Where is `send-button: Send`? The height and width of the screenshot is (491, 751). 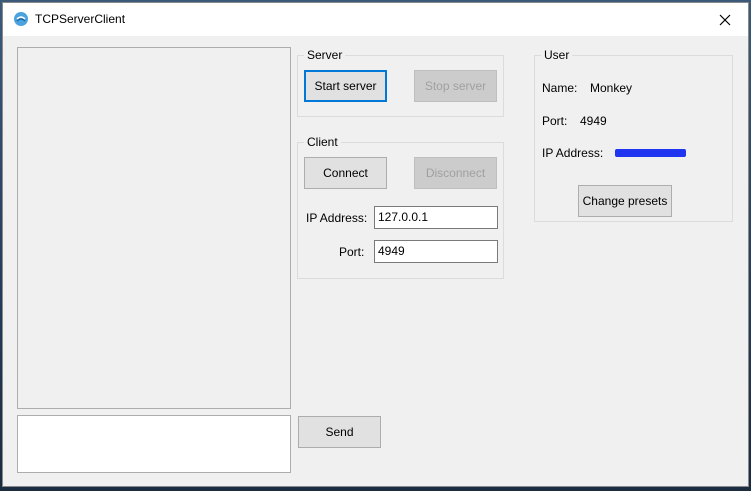
send-button: Send is located at coordinates (339, 432).